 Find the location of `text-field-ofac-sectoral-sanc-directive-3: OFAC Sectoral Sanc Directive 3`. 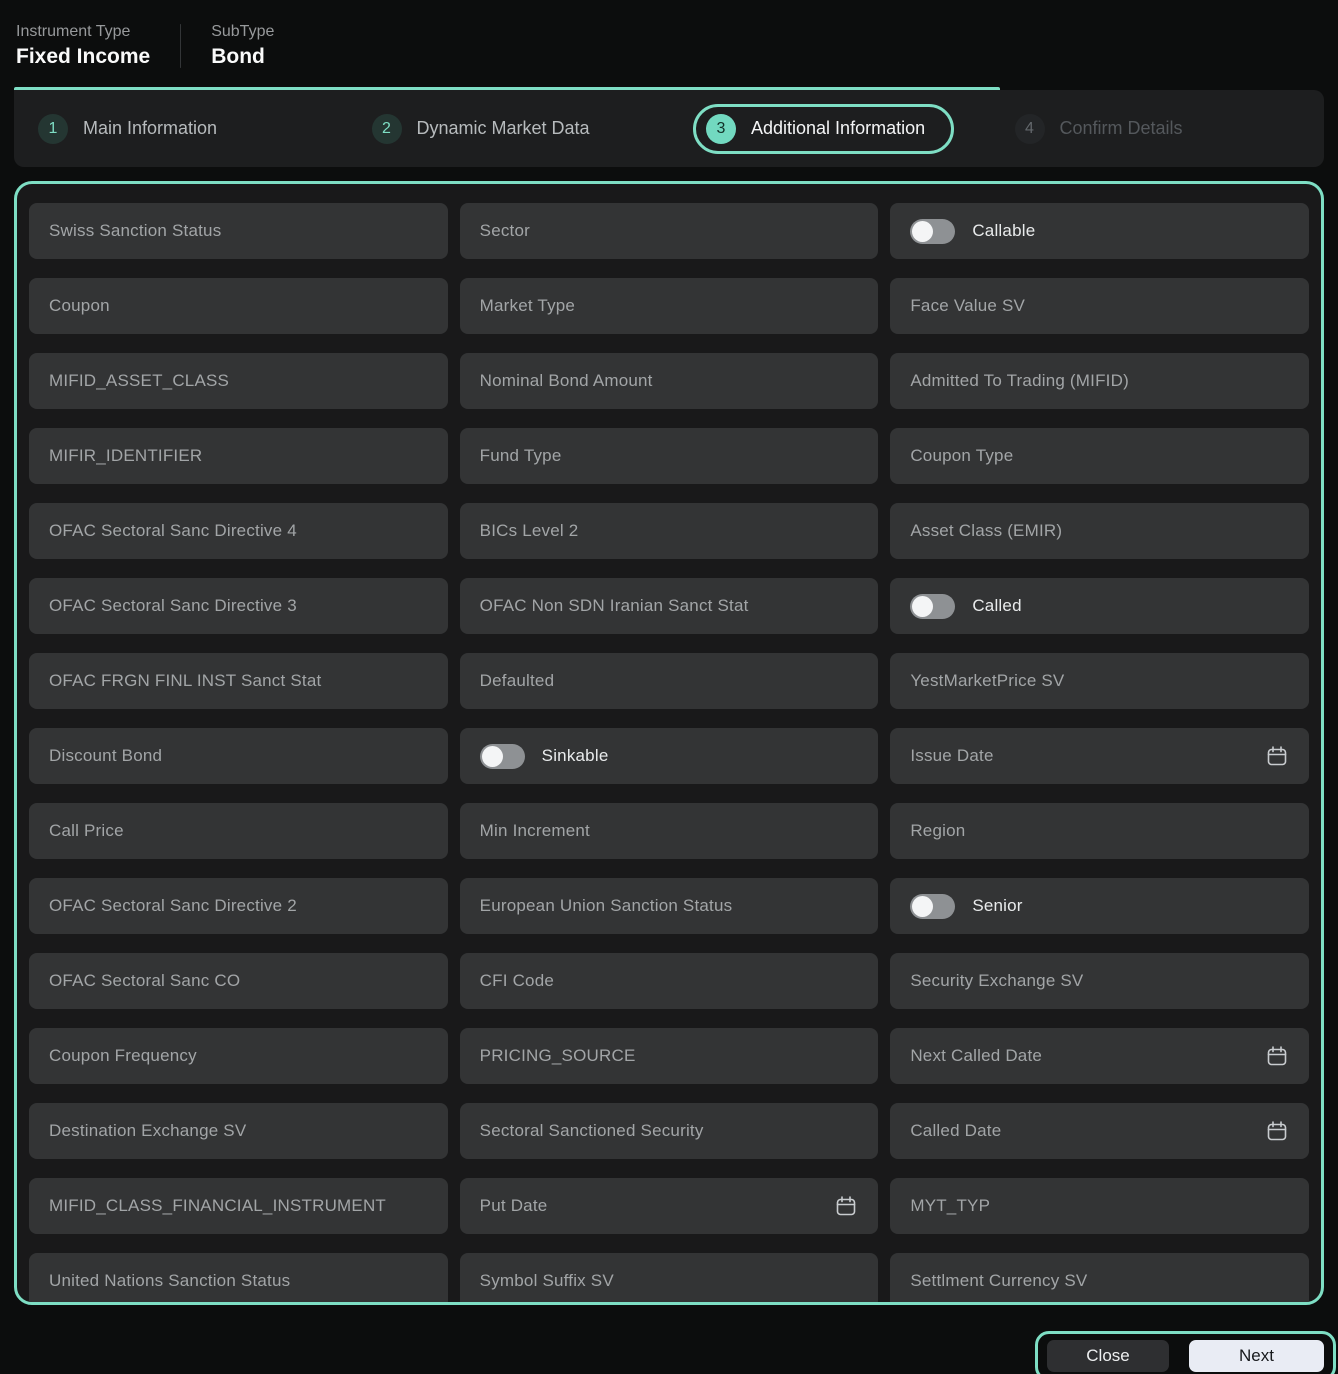

text-field-ofac-sectoral-sanc-directive-3: OFAC Sectoral Sanc Directive 3 is located at coordinates (238, 606).